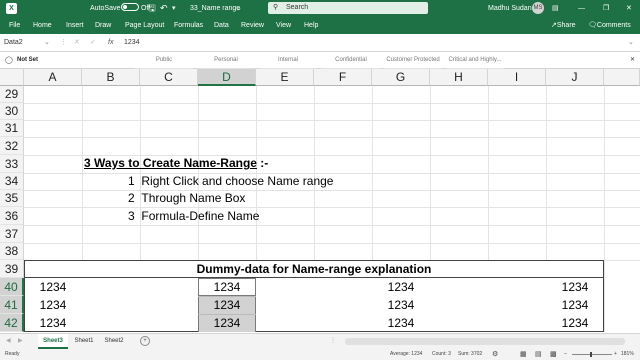  Describe the element at coordinates (12, 269) in the screenshot. I see `row-header-39: 39` at that location.